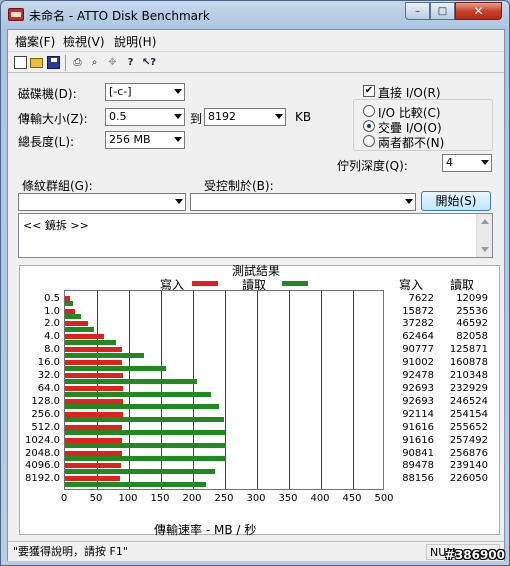 The height and width of the screenshot is (566, 510). Describe the element at coordinates (205, 530) in the screenshot. I see `x-axis-label: 傳輸速率 - MB / 秒` at that location.